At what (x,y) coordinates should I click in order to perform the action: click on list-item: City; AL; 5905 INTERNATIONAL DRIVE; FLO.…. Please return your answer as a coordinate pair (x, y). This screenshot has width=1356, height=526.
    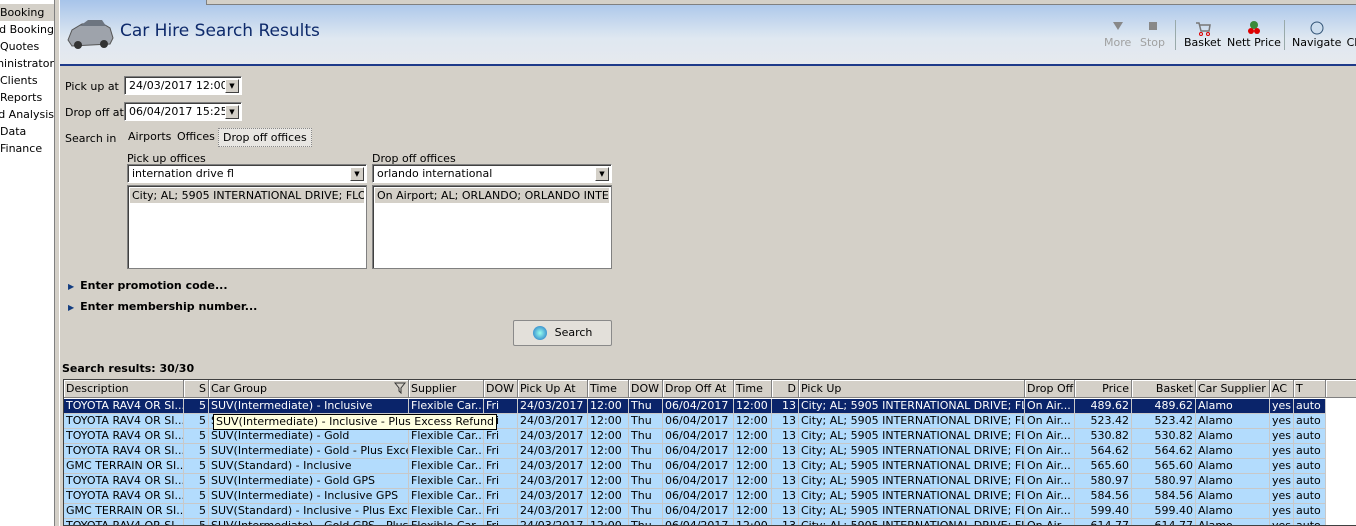
    Looking at the image, I should click on (247, 195).